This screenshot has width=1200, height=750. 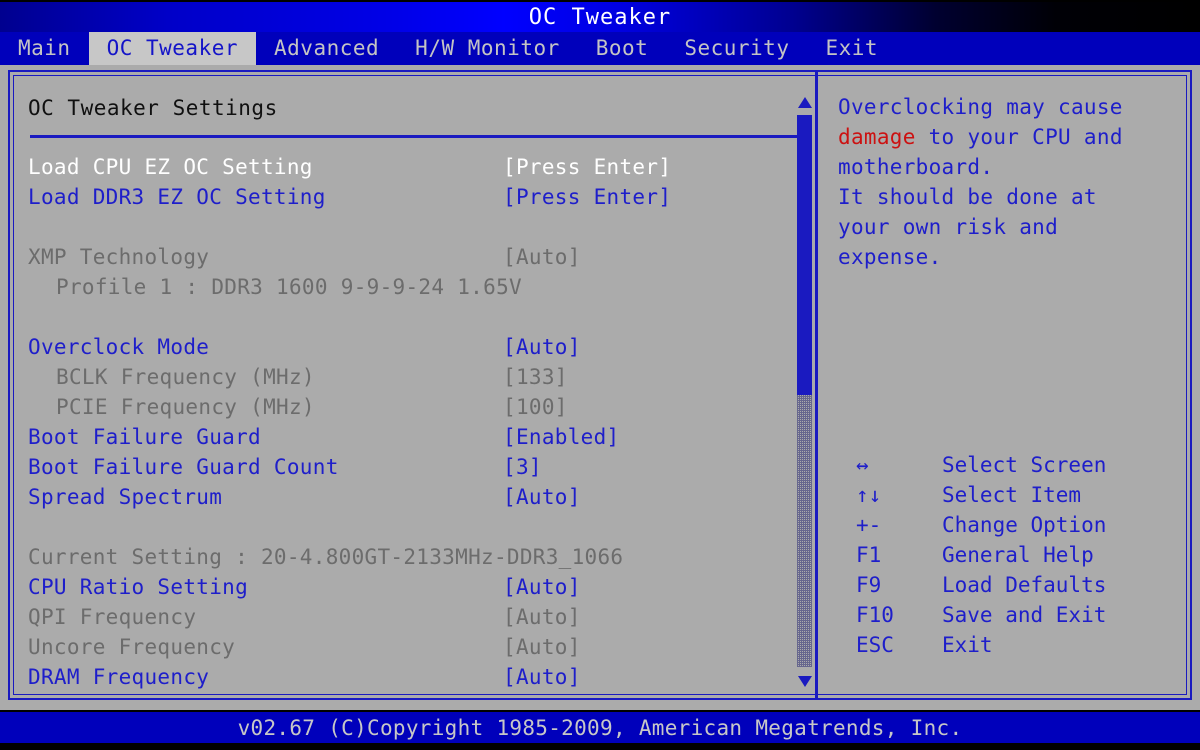 I want to click on setting-value: [133], so click(x=535, y=377).